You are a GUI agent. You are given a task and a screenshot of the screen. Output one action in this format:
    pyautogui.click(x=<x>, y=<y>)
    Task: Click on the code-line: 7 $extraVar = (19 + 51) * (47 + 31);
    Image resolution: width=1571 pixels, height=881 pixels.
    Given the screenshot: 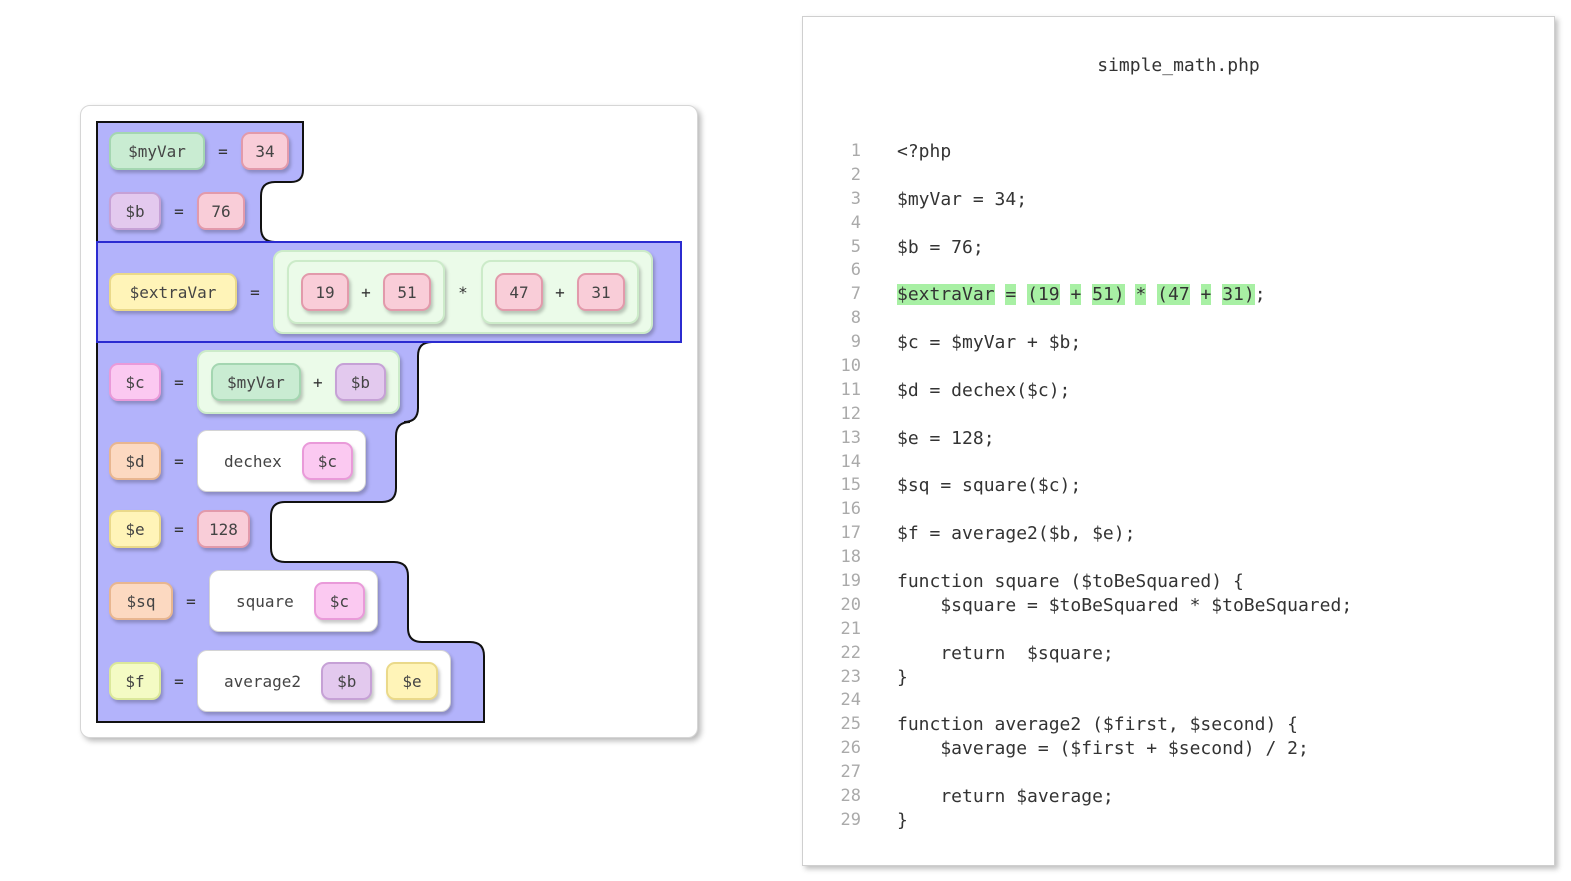 What is the action you would take?
    pyautogui.click(x=1178, y=295)
    